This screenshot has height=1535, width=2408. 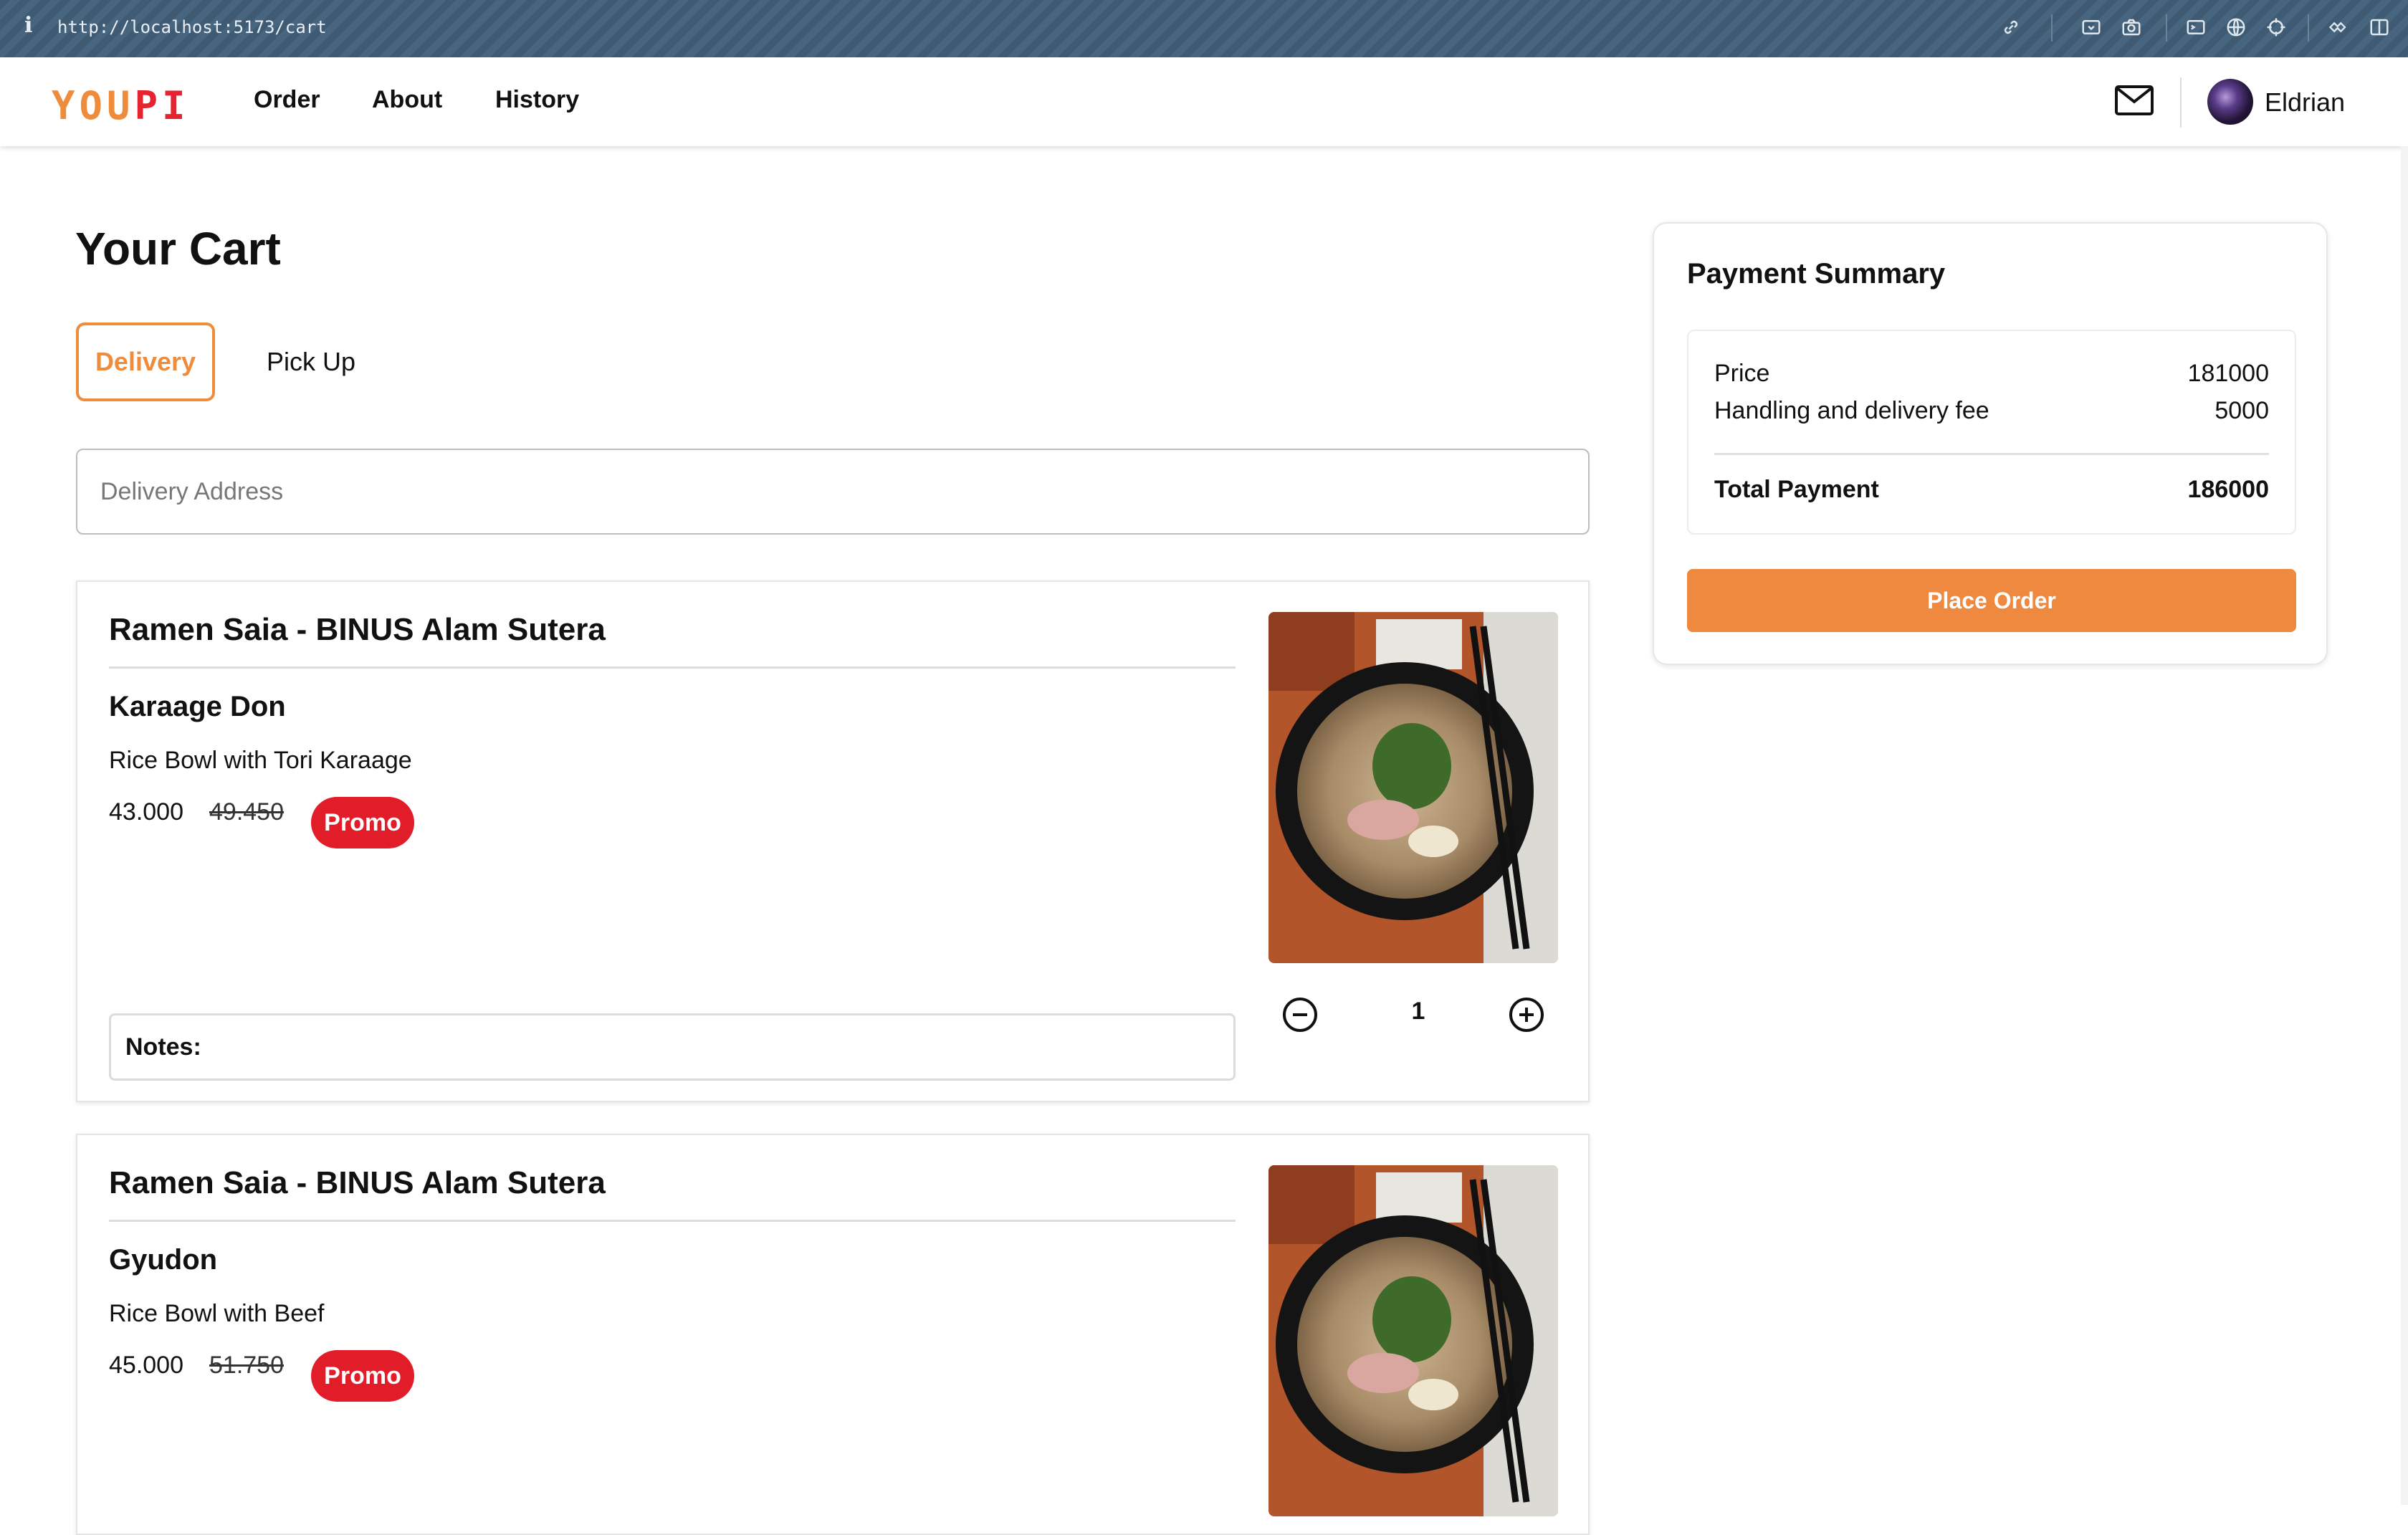 What do you see at coordinates (93, 106) in the screenshot?
I see `logo-part-1: YOU` at bounding box center [93, 106].